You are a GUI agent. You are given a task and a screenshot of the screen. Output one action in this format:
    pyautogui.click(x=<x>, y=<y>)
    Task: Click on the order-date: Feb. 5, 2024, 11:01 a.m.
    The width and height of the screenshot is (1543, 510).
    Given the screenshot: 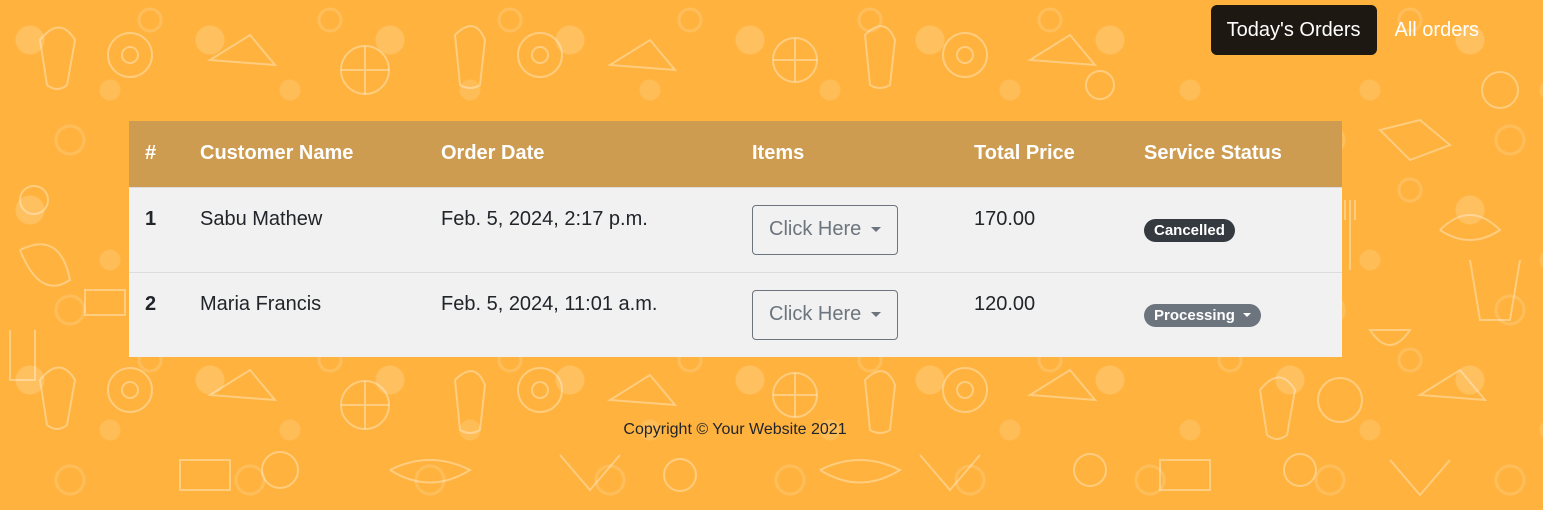 What is the action you would take?
    pyautogui.click(x=549, y=304)
    